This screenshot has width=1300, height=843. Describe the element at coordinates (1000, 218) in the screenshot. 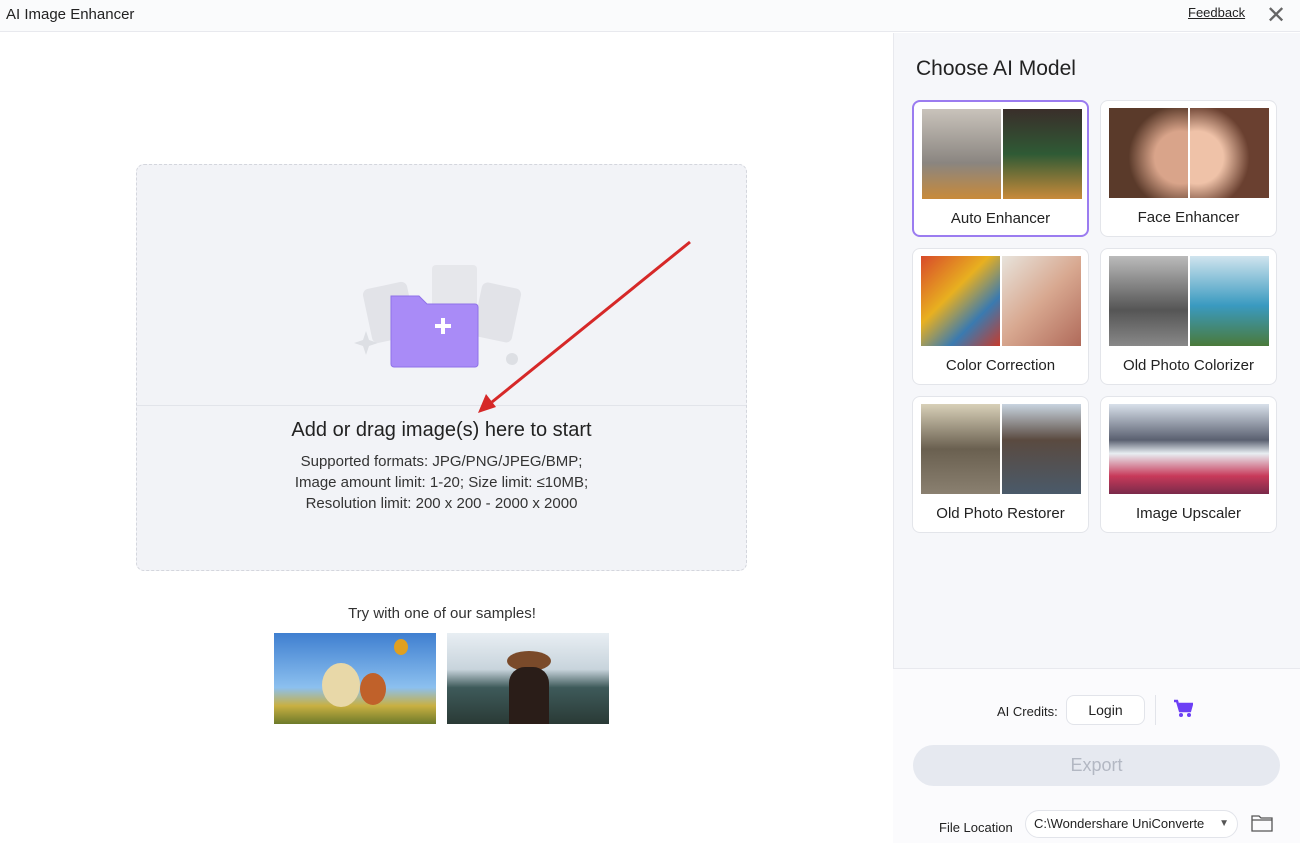

I see `model-label: Auto Enhancer` at that location.